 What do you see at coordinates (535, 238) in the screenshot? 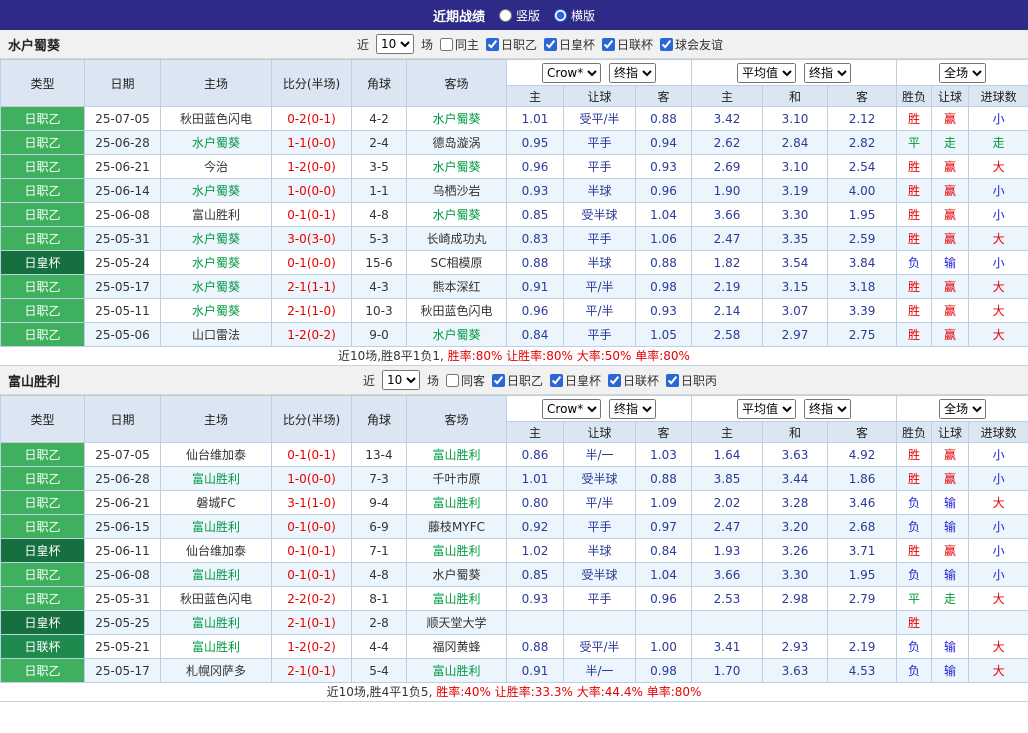
I see `home-odds-cell: 0.83` at bounding box center [535, 238].